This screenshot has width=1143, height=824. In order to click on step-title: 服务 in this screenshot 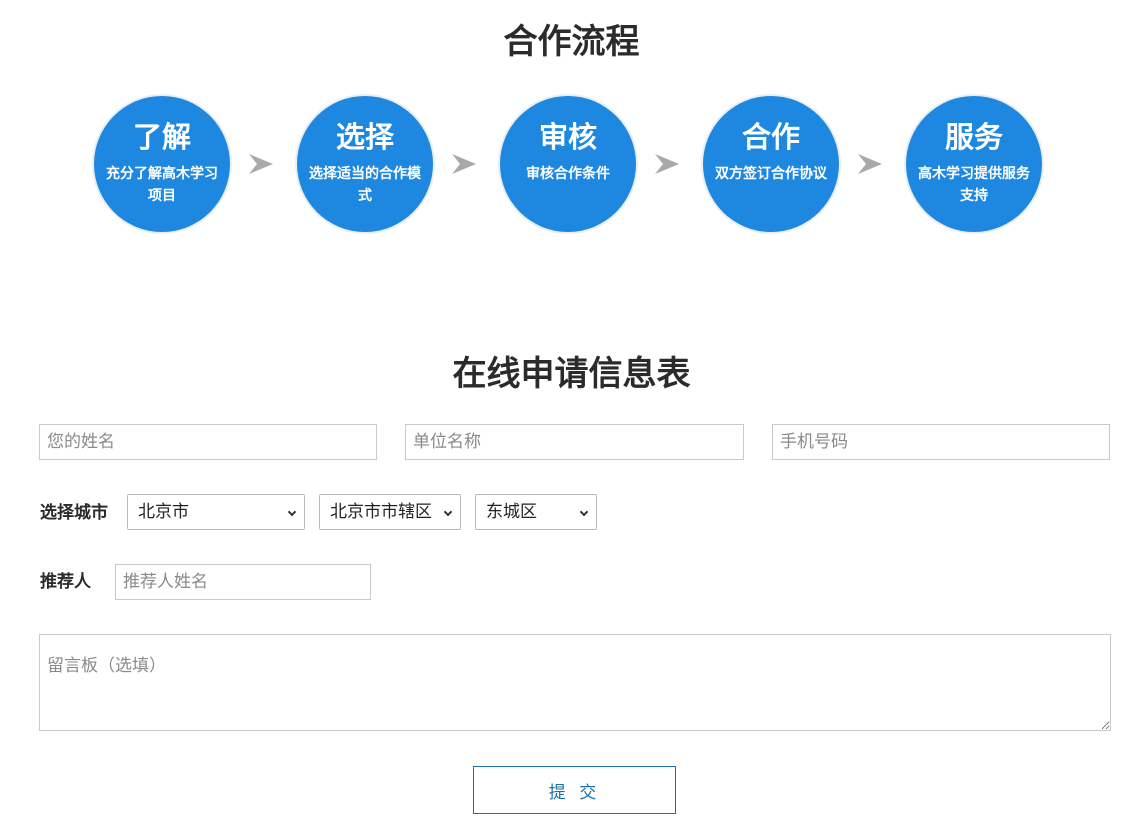, I will do `click(973, 137)`.